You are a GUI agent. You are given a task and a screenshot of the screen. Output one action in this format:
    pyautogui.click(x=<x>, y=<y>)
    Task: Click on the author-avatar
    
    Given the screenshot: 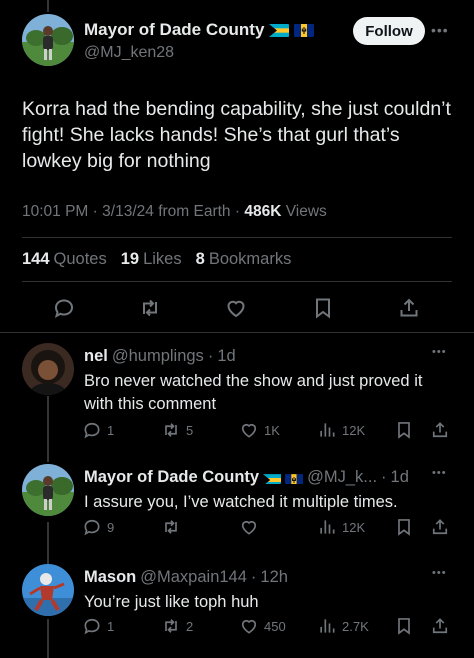 What is the action you would take?
    pyautogui.click(x=48, y=40)
    